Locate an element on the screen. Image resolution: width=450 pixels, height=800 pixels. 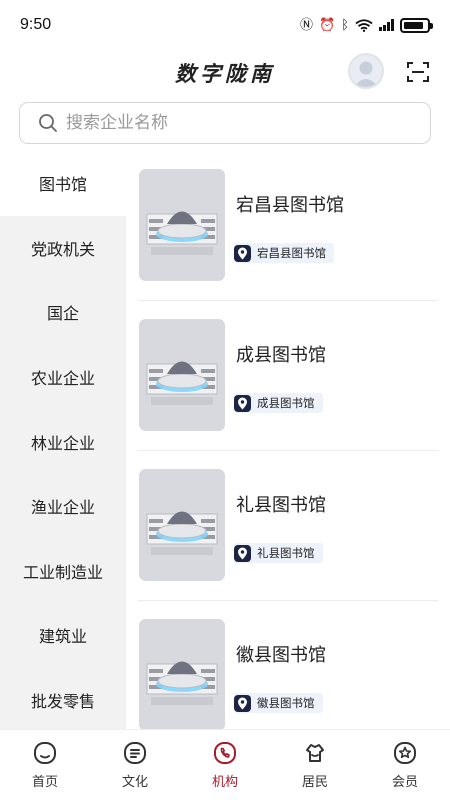
sidebar-item-construction: 建筑业 is located at coordinates (63, 635).